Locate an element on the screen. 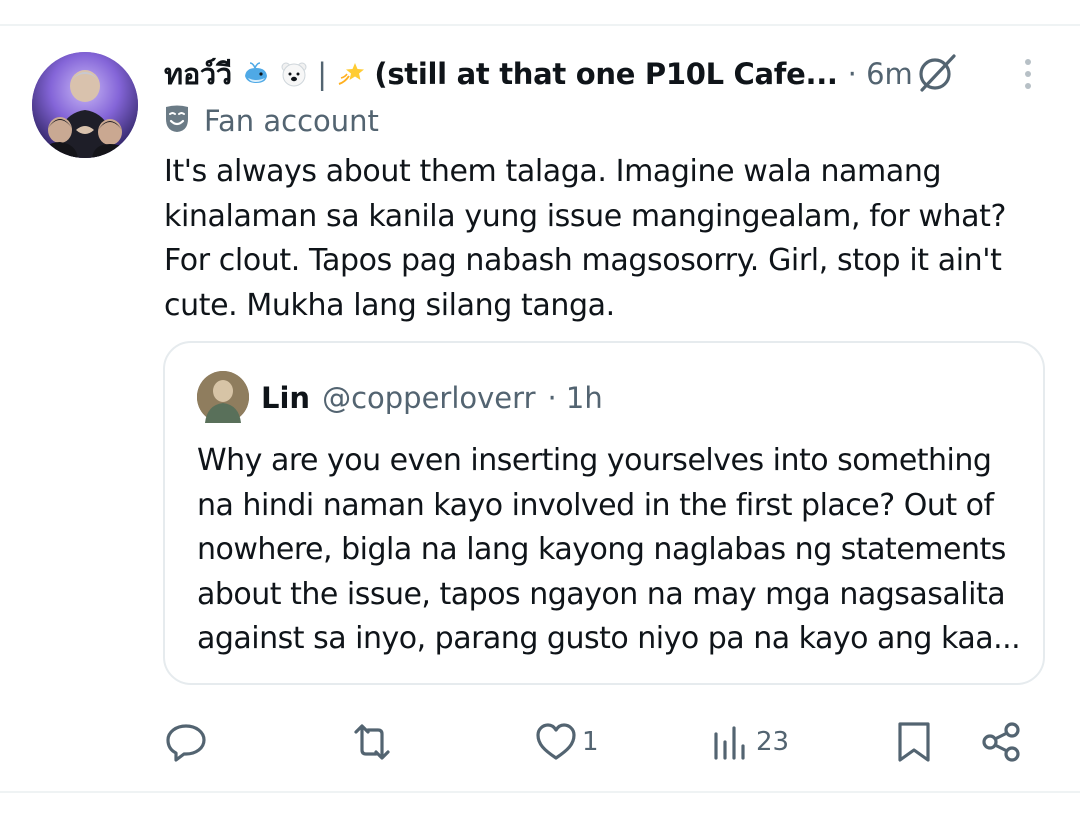  reply-icon is located at coordinates (186, 742).